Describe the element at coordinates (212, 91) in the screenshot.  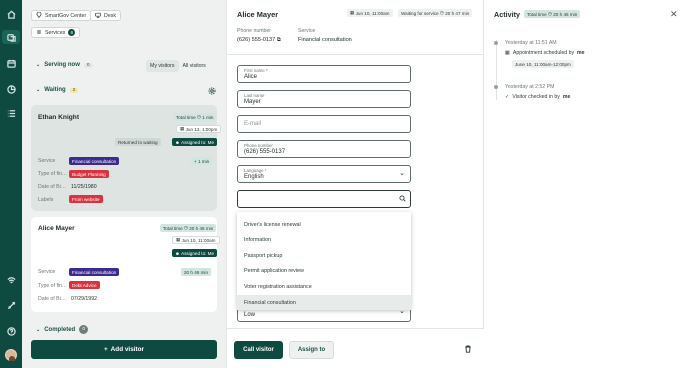
I see `settings-gear-icon` at that location.